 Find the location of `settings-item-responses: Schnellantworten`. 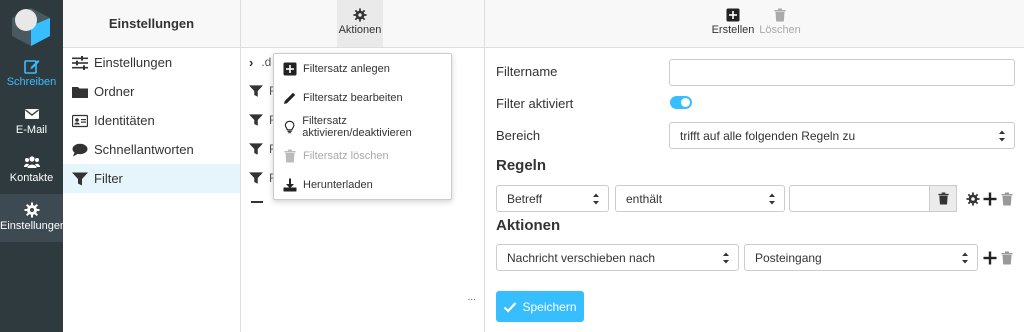

settings-item-responses: Schnellantworten is located at coordinates (151, 149).